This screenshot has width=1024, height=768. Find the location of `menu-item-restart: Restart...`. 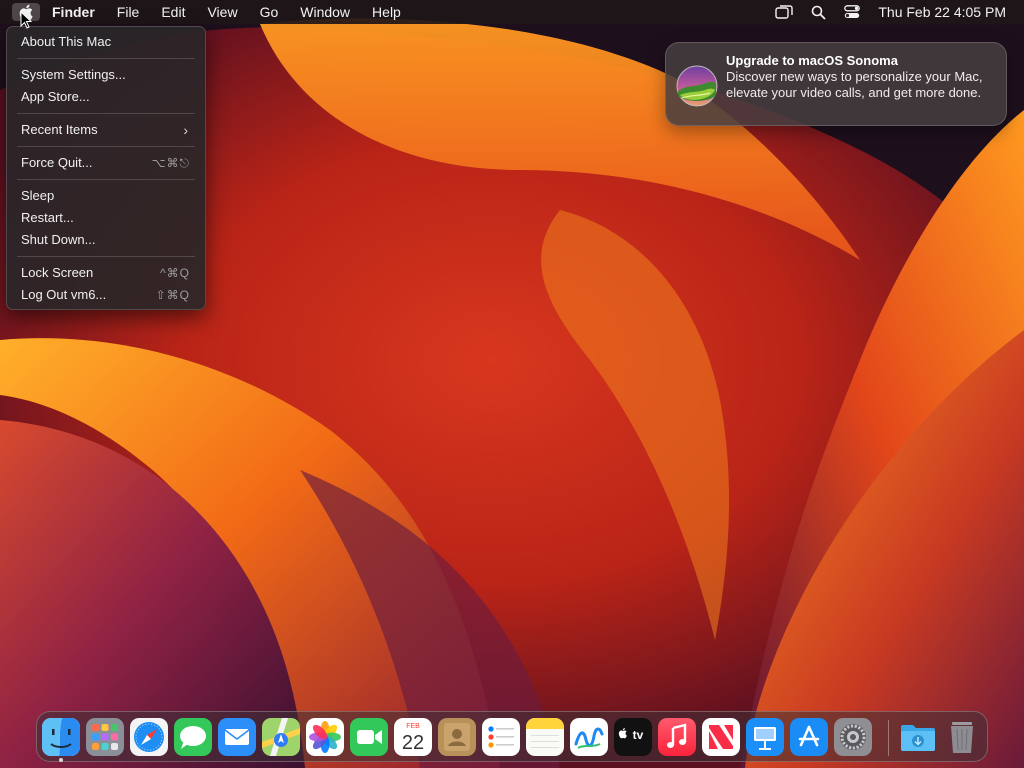

menu-item-restart: Restart... is located at coordinates (106, 218).